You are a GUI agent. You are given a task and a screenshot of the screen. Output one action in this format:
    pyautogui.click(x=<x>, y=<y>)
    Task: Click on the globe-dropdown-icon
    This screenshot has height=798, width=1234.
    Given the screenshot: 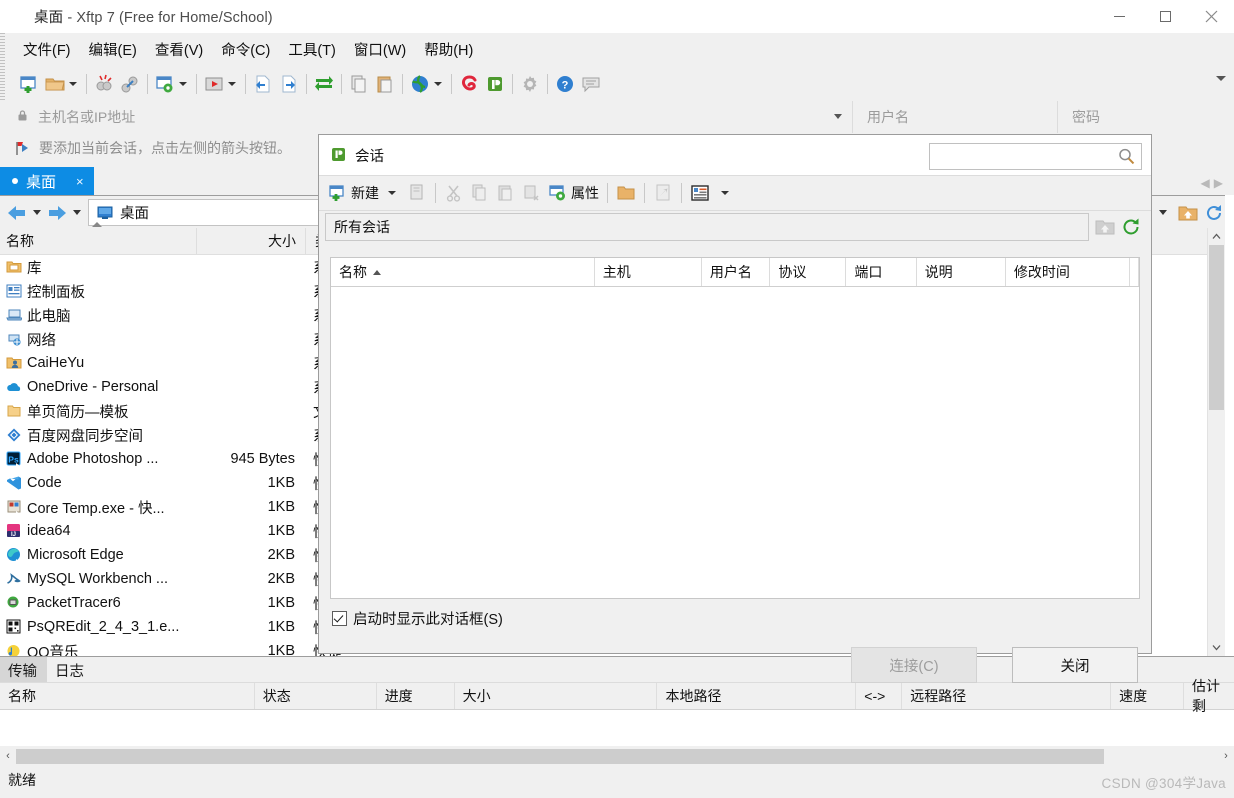 What is the action you would take?
    pyautogui.click(x=438, y=83)
    